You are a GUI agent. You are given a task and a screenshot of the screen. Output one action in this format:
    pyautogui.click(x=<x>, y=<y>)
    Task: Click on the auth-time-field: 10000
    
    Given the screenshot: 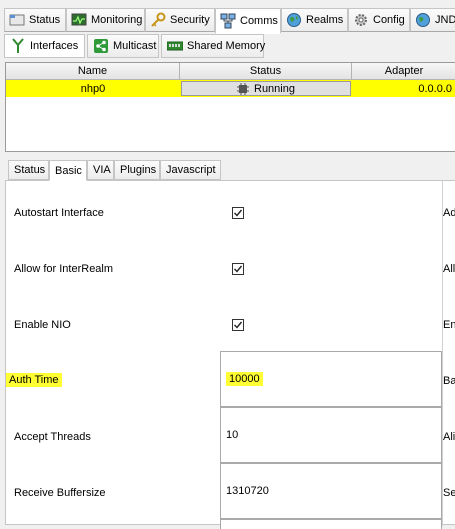 What is the action you would take?
    pyautogui.click(x=331, y=379)
    